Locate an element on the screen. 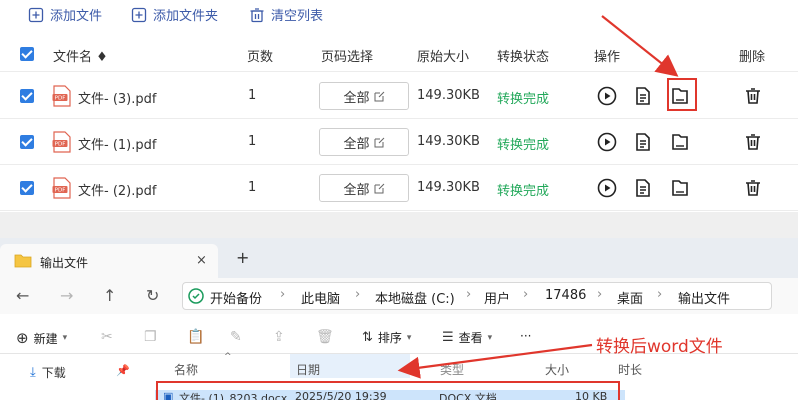 The height and width of the screenshot is (400, 798). refresh-icon: ↻ is located at coordinates (152, 295).